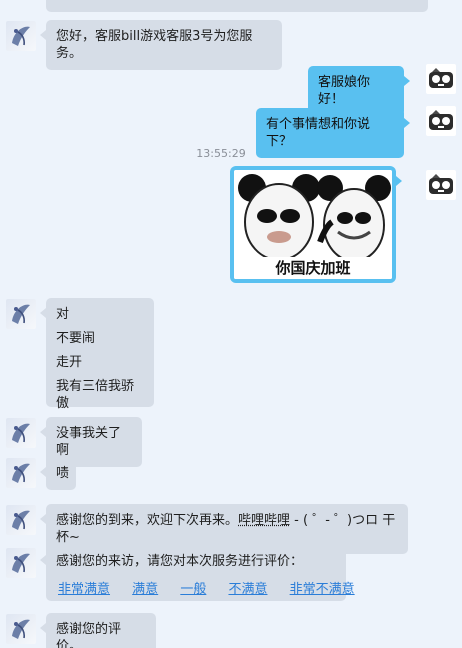 The image size is (462, 648). I want to click on message-user-2-text: 有个事情想和你说下？, so click(318, 133).